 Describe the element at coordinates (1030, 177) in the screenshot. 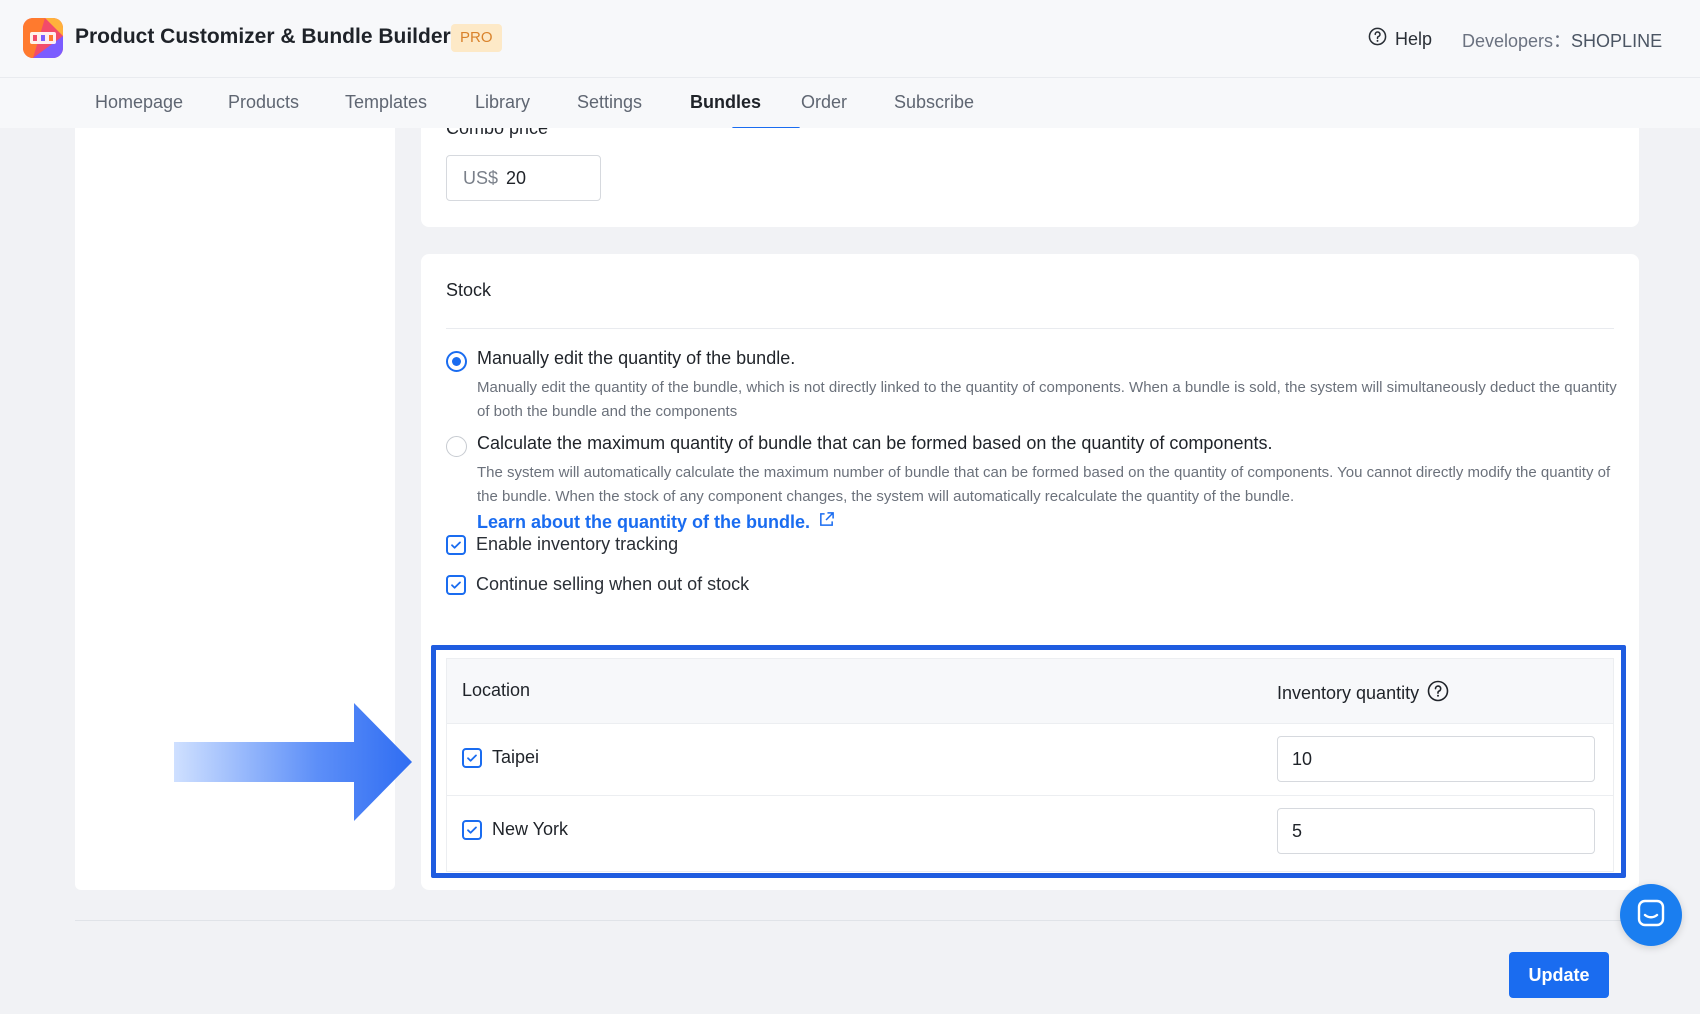

I see `price-card: Combo price US$ 20` at that location.